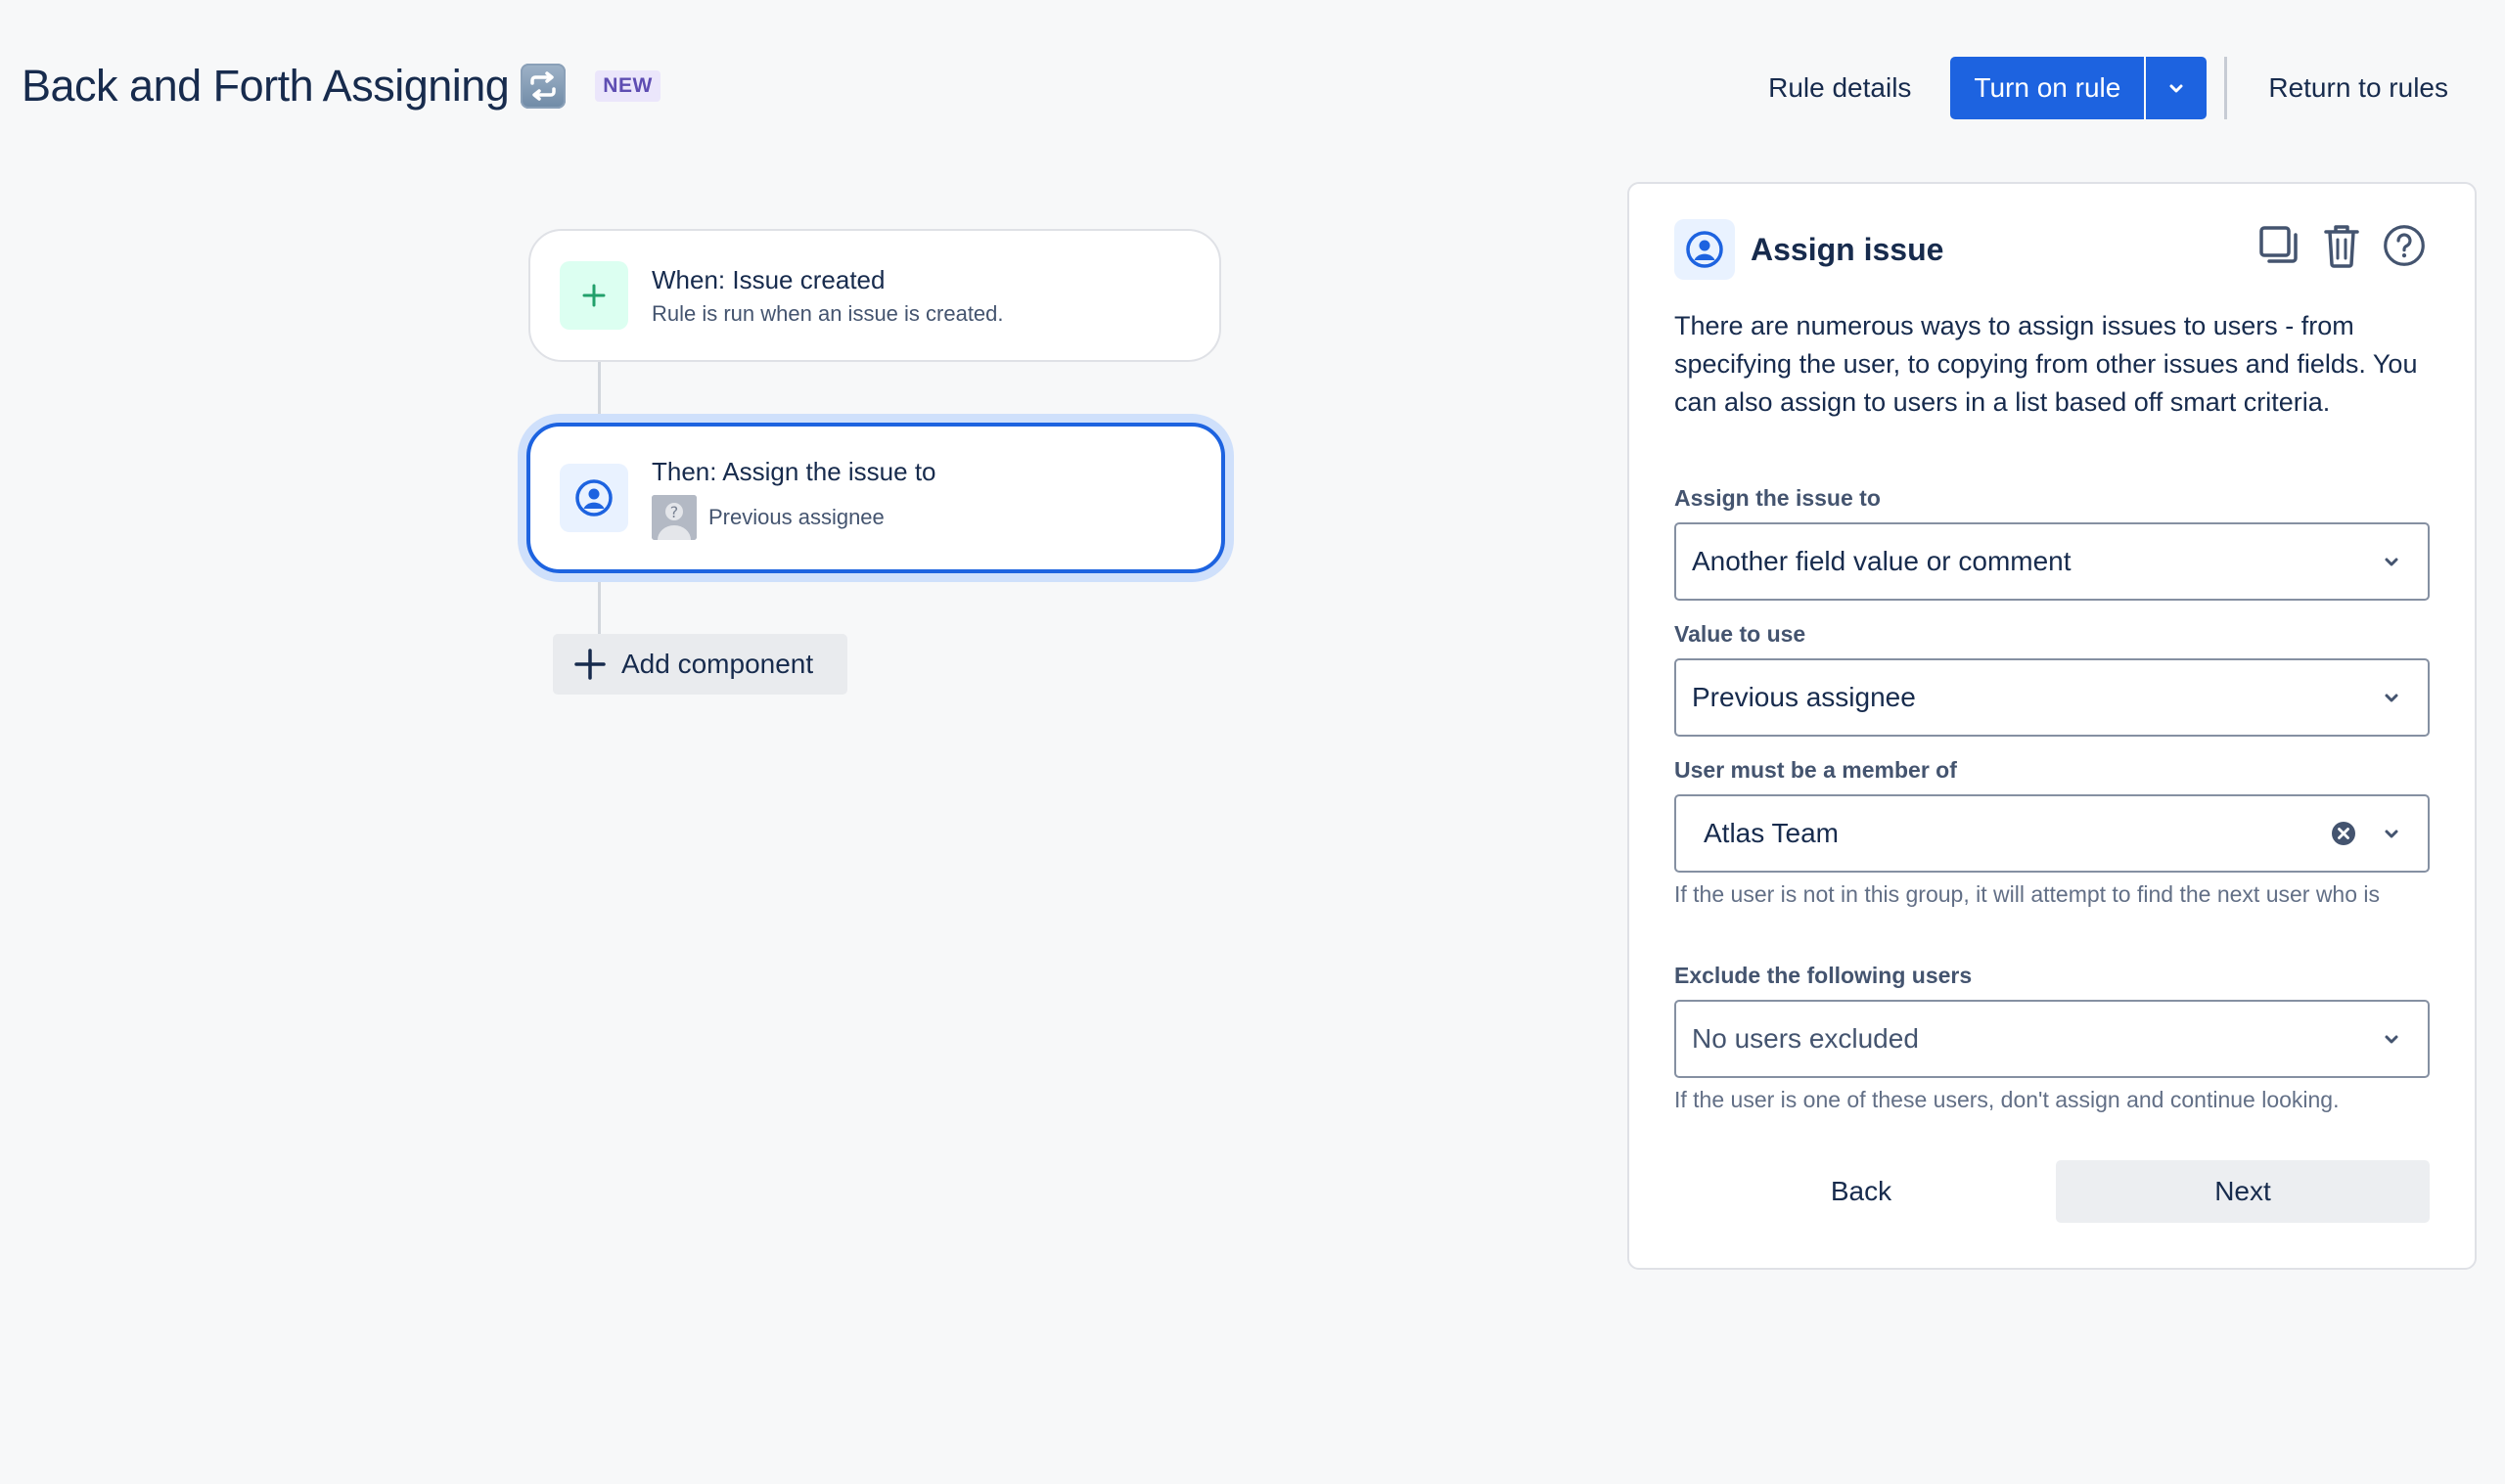 Image resolution: width=2505 pixels, height=1484 pixels. I want to click on panel-icon-box, so click(1704, 249).